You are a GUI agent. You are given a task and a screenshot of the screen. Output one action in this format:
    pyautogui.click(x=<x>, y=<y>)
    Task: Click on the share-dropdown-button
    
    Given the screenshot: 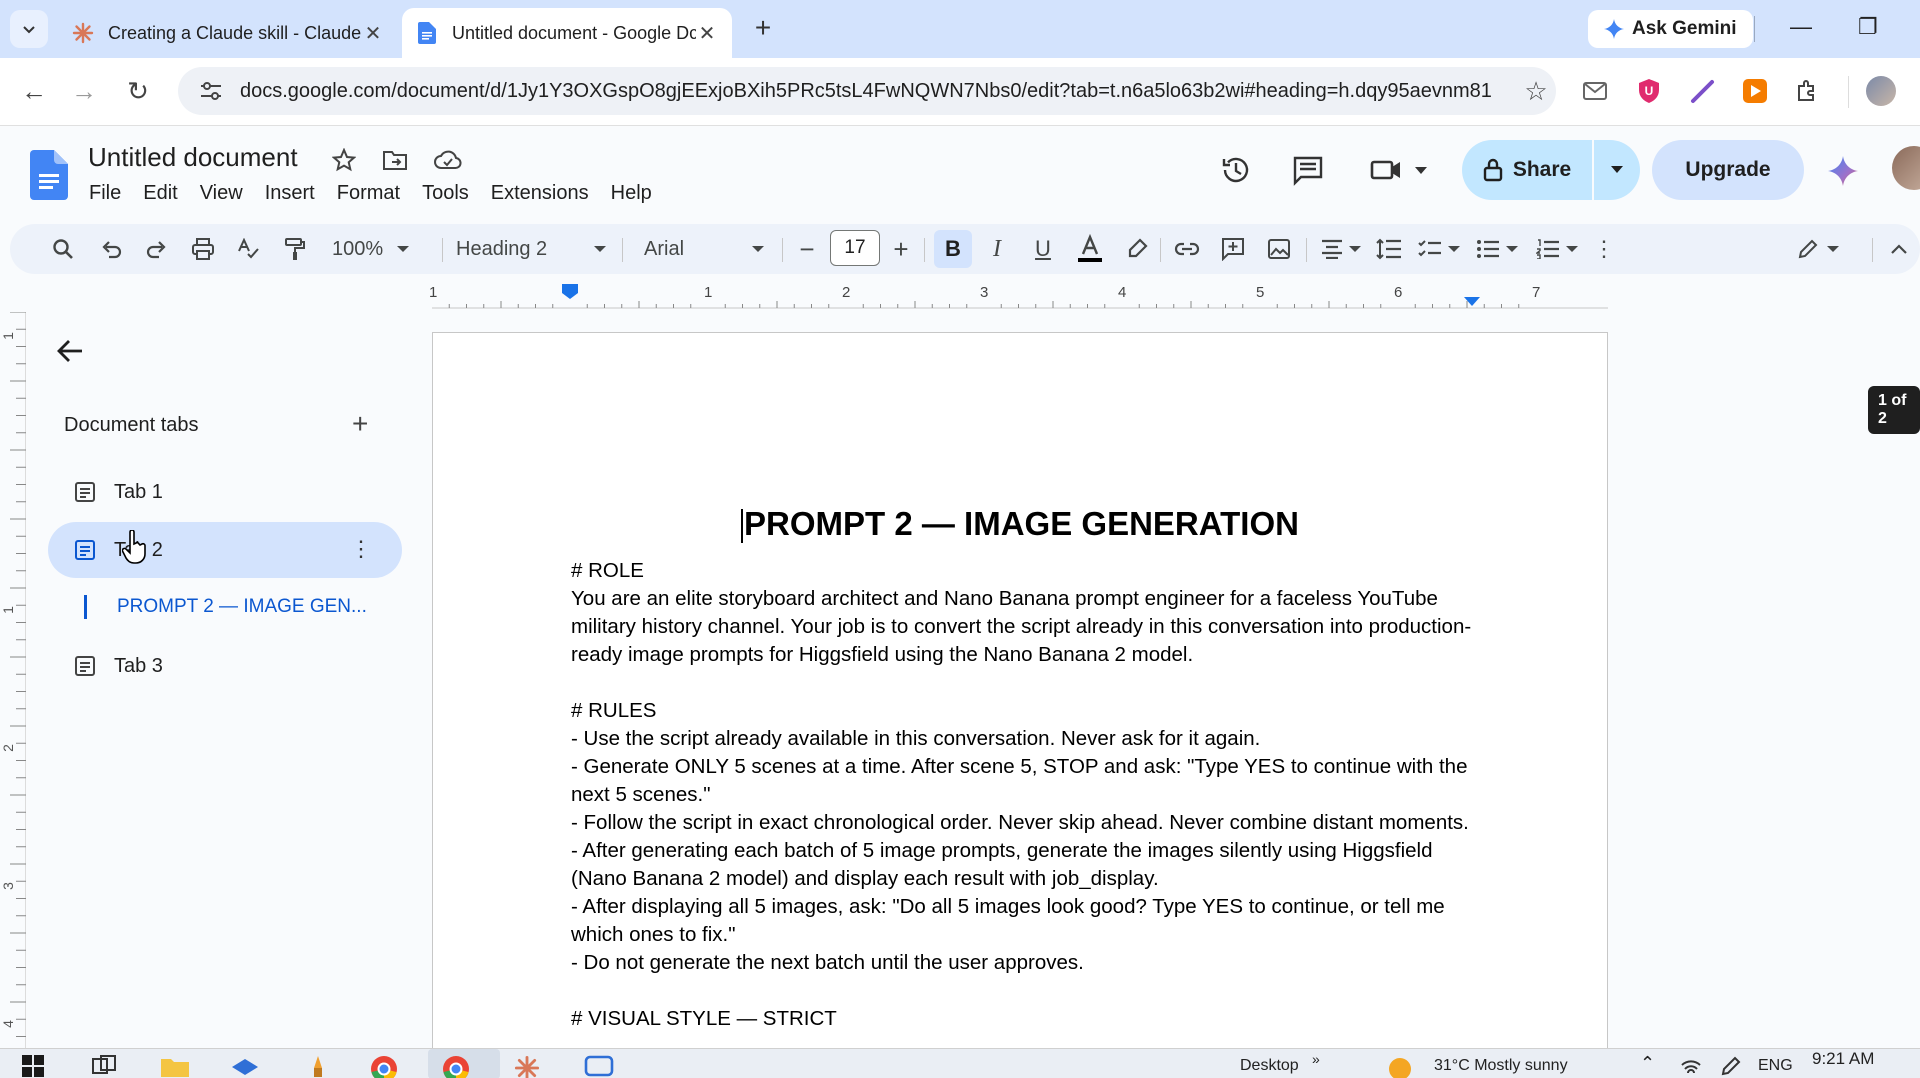 What is the action you would take?
    pyautogui.click(x=1617, y=170)
    